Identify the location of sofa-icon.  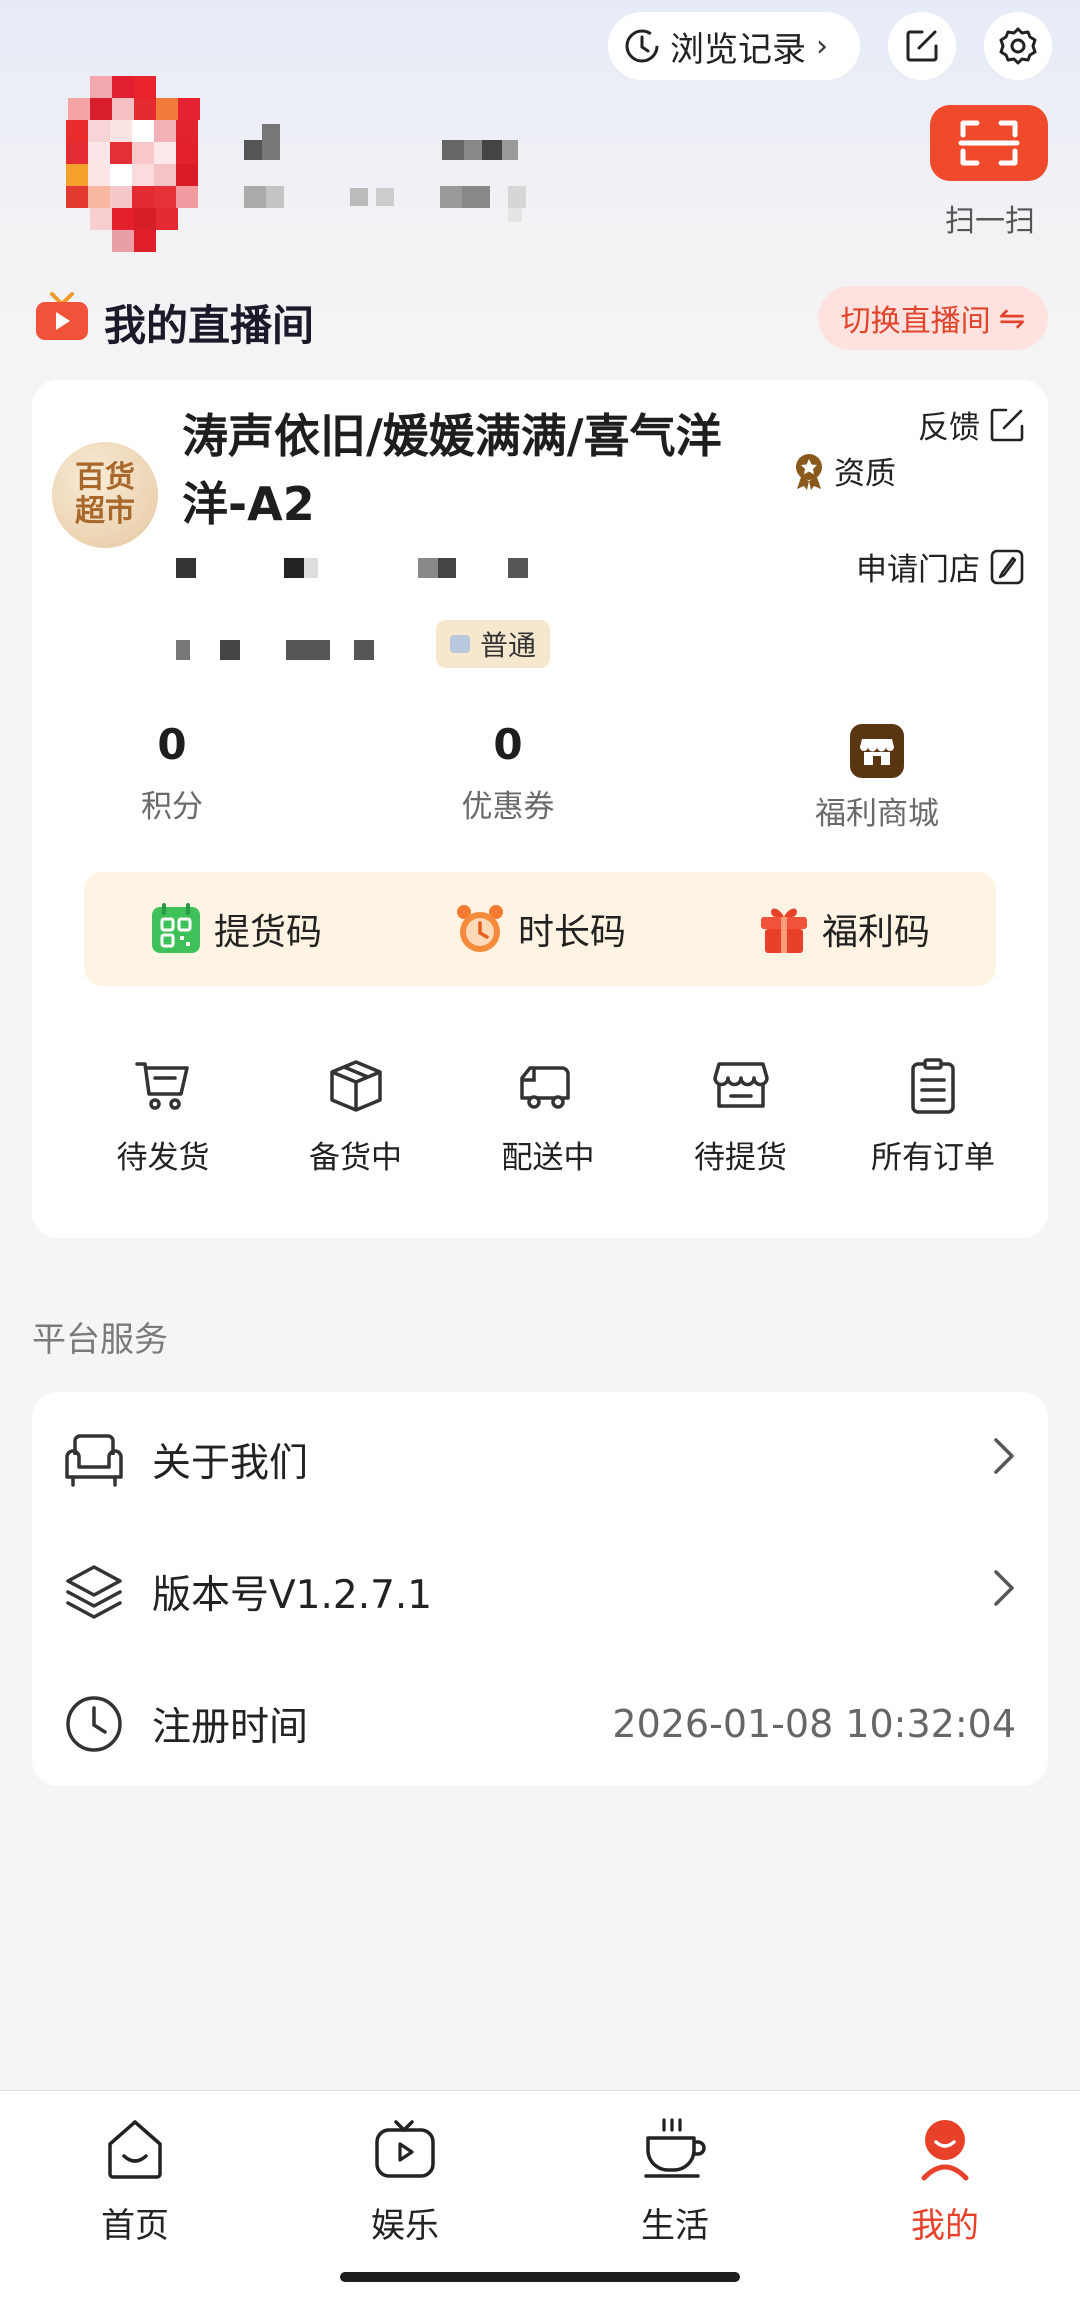
(94, 1460).